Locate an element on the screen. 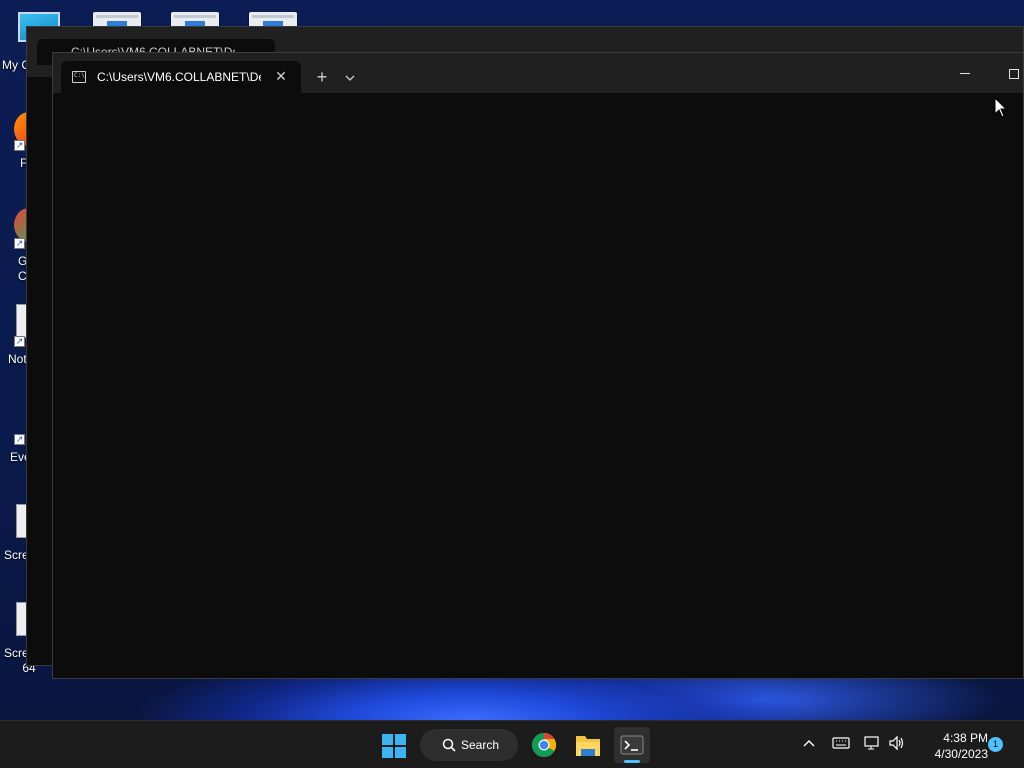 The width and height of the screenshot is (1024, 768). file-explorer-button is located at coordinates (588, 745).